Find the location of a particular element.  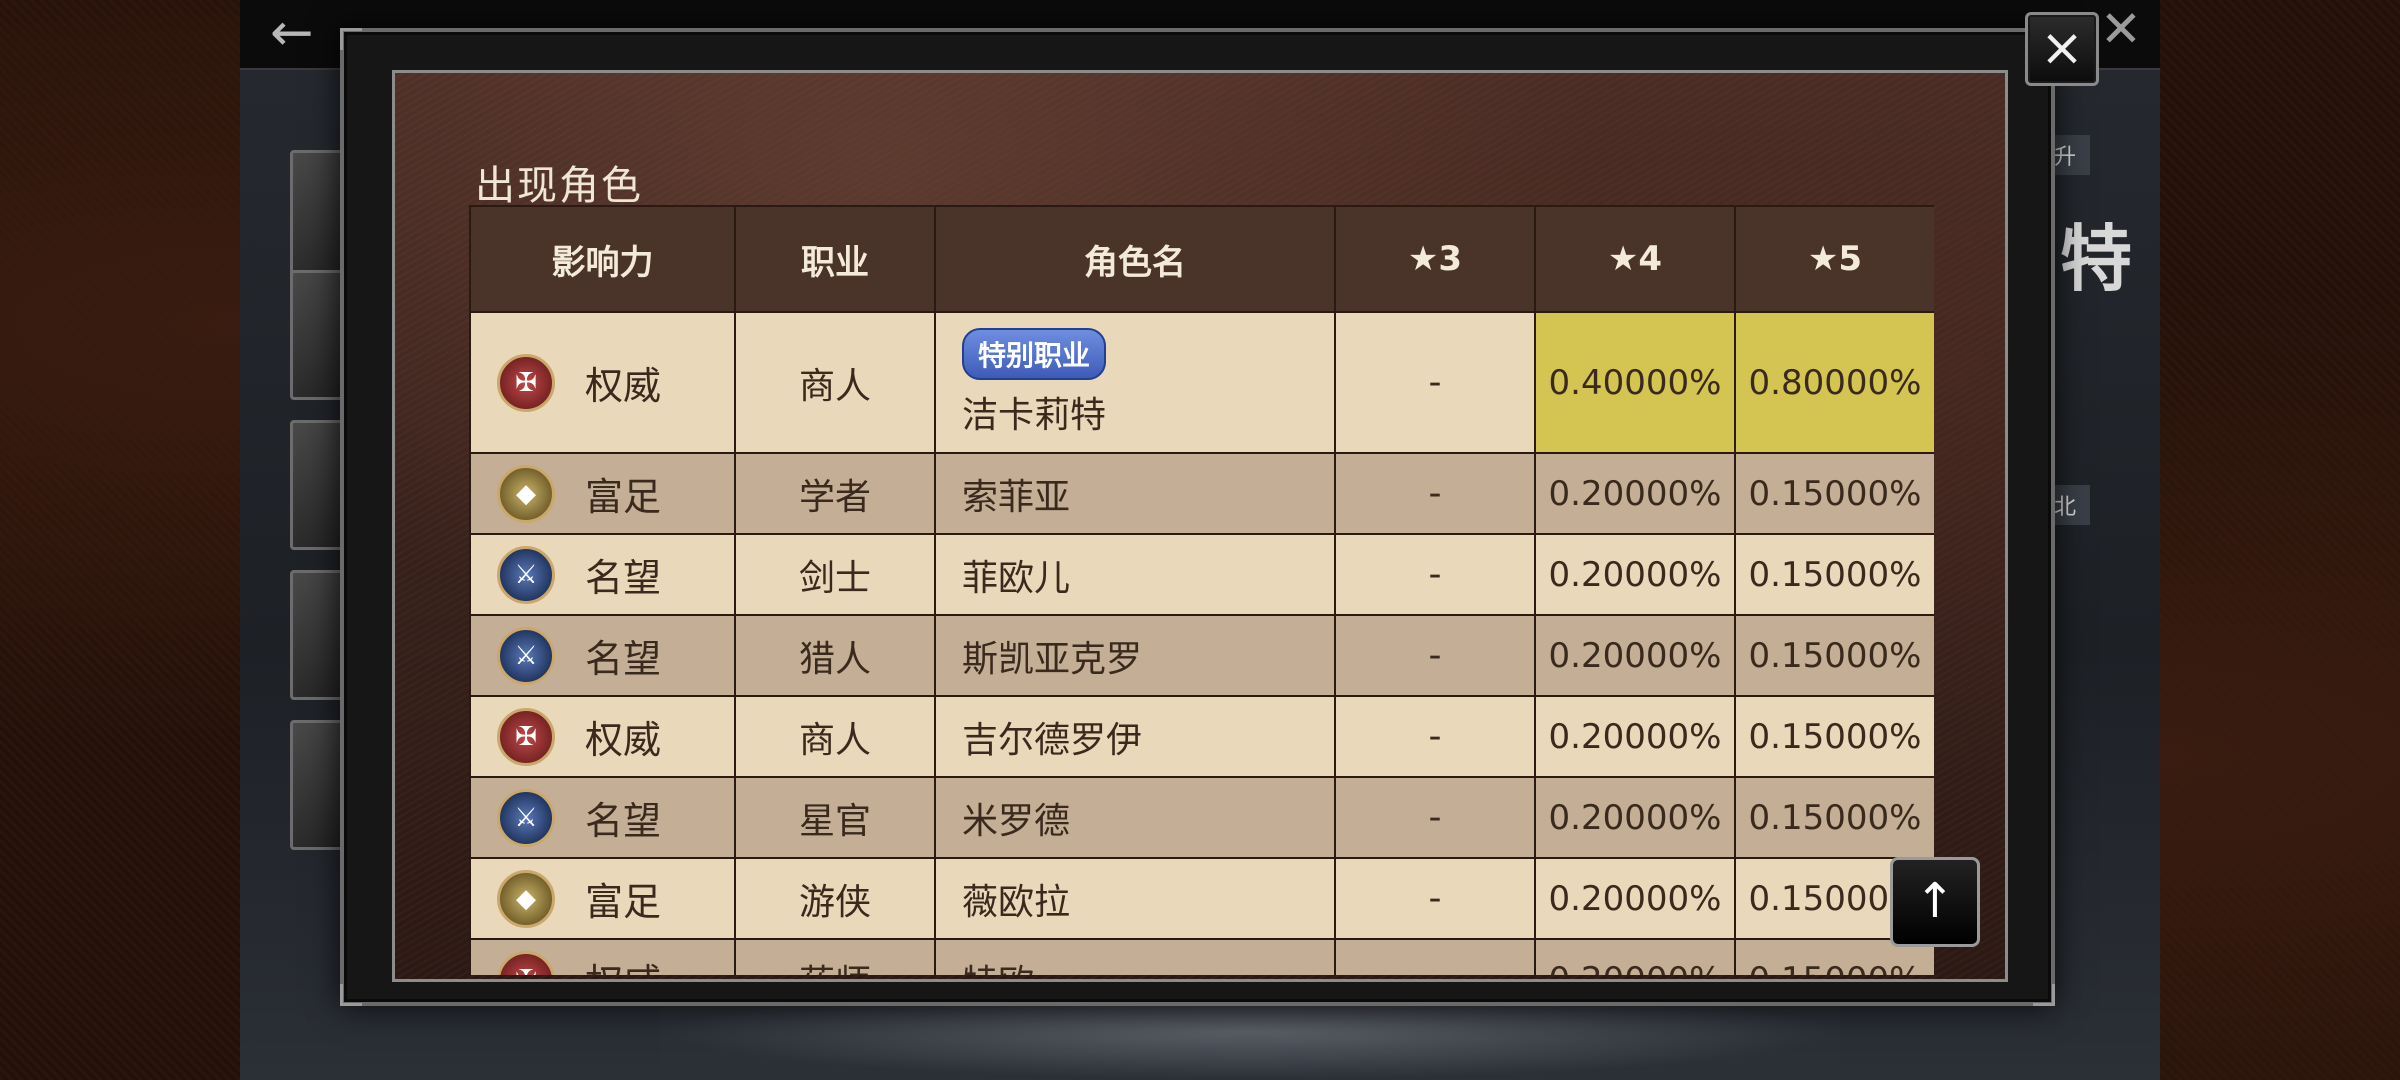

job-cell: 星官 is located at coordinates (835, 817).